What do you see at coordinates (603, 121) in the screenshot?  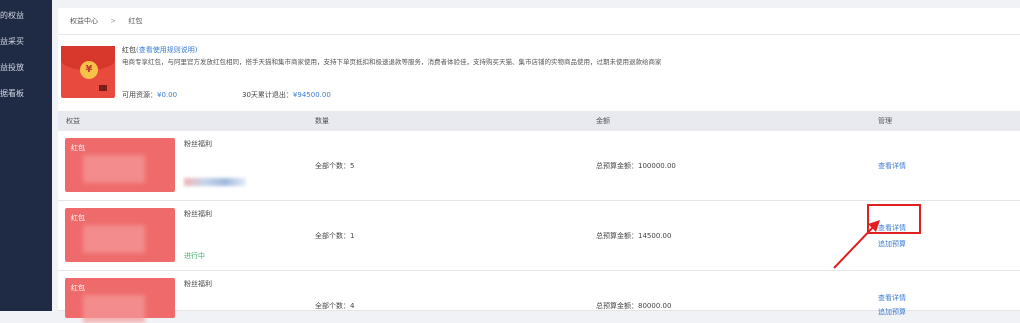 I see `header-amount: 金额` at bounding box center [603, 121].